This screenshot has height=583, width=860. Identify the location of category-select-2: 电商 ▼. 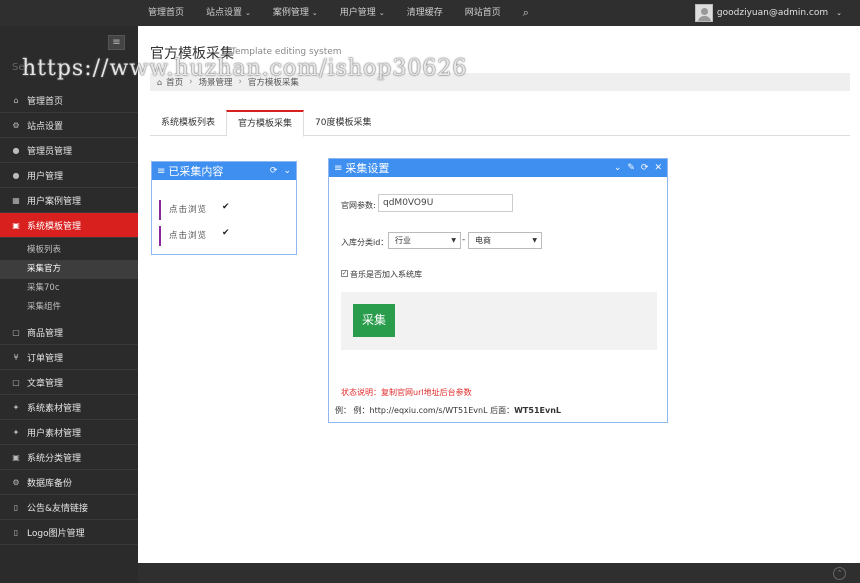
(505, 240).